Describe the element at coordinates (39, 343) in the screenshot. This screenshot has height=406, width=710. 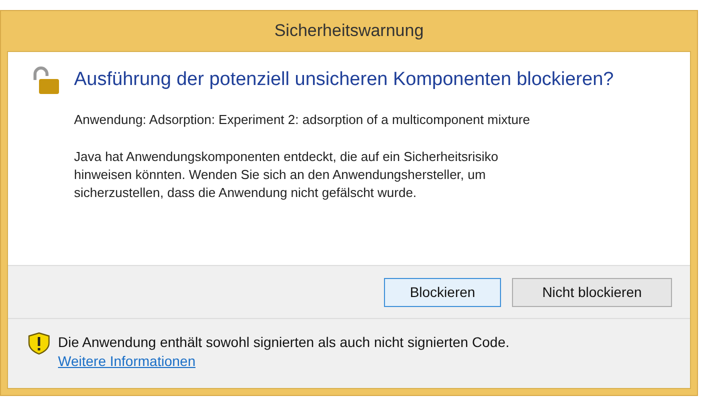
I see `warning-shield-icon` at that location.